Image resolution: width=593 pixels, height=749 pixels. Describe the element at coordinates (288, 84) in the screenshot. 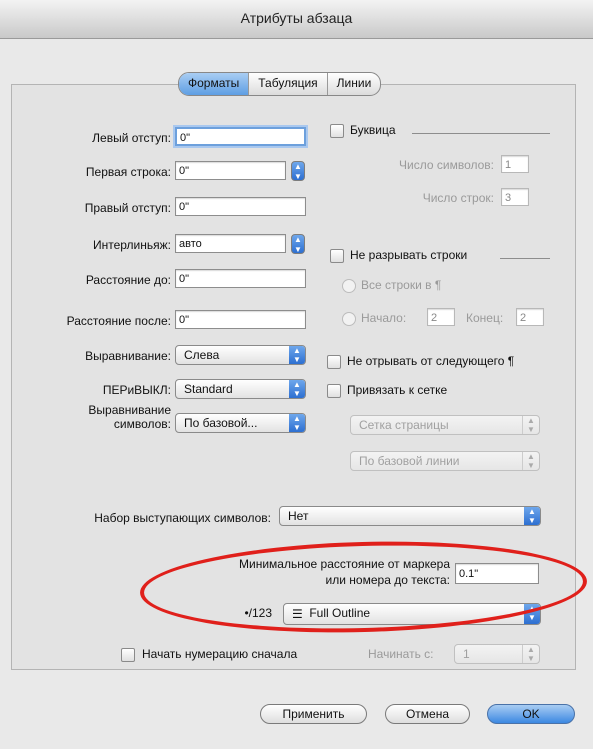

I see `tab-tabs: Табуляция` at that location.